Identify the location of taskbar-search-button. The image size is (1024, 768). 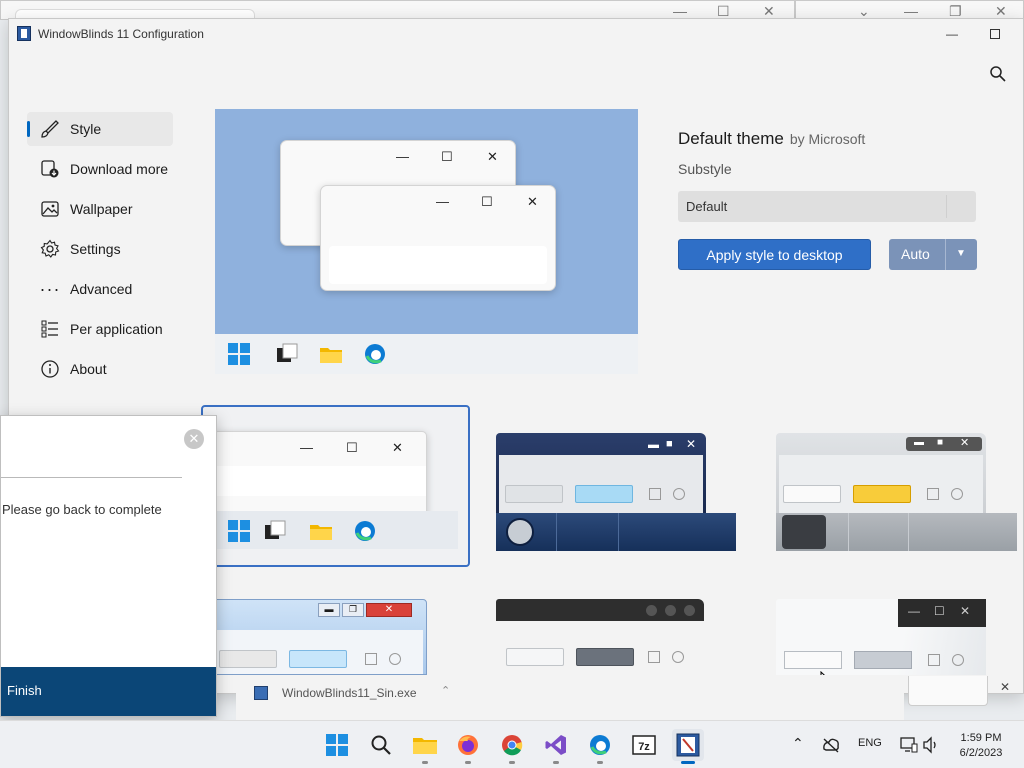
(381, 745).